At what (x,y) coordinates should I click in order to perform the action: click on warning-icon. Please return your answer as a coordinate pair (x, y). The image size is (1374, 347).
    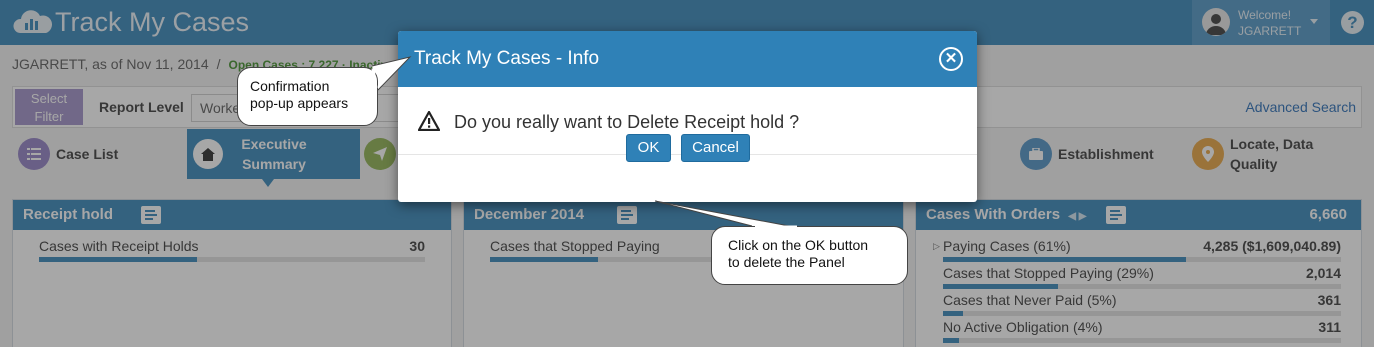
    Looking at the image, I should click on (429, 121).